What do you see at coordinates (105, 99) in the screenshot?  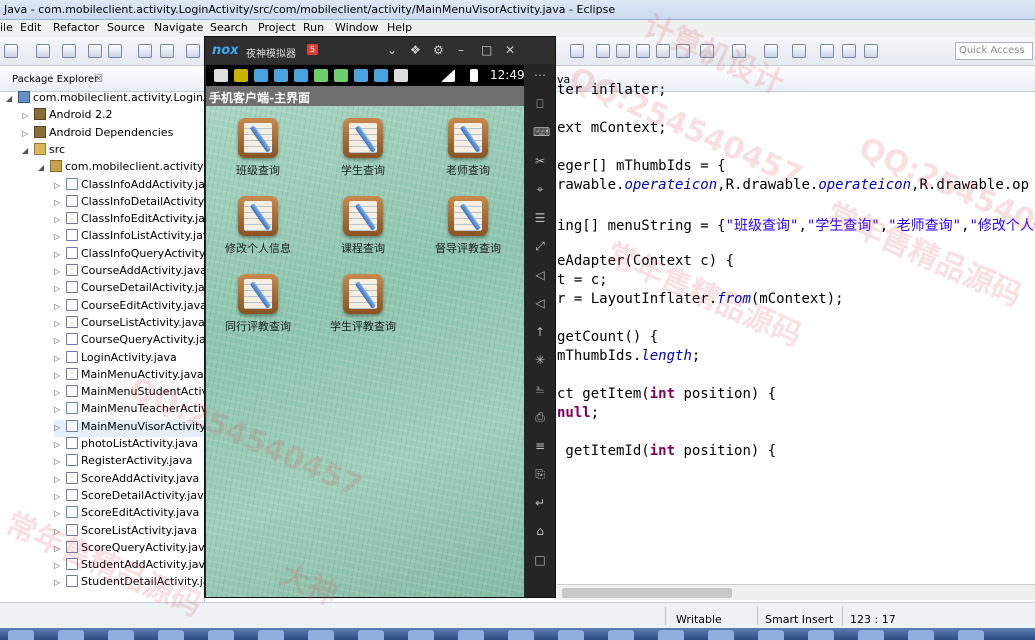 I see `tree-item: ◢ com.mobileclient.activity.LoginActivity` at bounding box center [105, 99].